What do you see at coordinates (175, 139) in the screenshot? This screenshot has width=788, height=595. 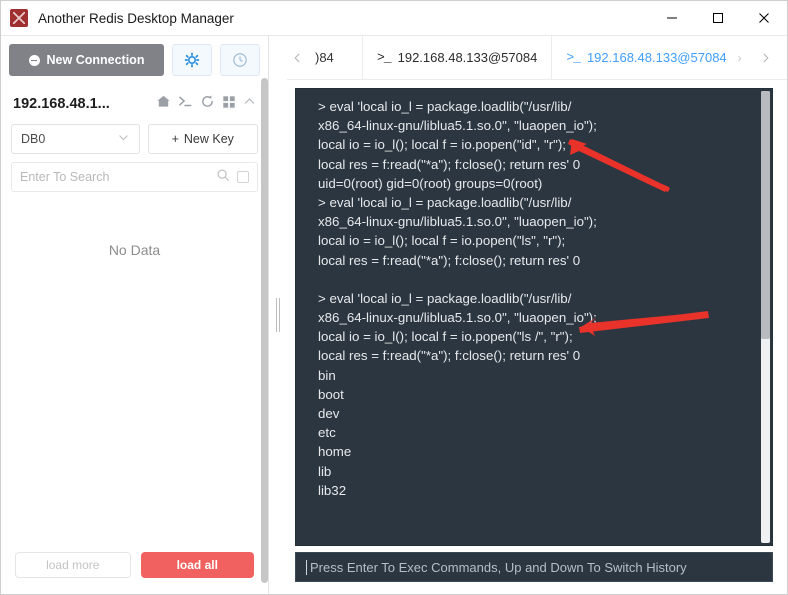 I see `plus-icon: +` at bounding box center [175, 139].